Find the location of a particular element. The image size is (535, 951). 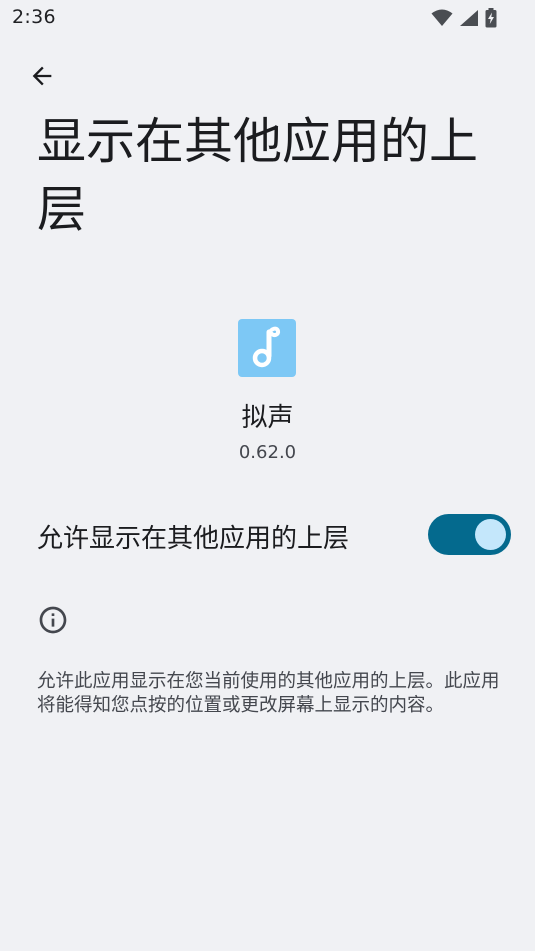

permission-row: 允许显示在其他应用的上层 is located at coordinates (267, 535).